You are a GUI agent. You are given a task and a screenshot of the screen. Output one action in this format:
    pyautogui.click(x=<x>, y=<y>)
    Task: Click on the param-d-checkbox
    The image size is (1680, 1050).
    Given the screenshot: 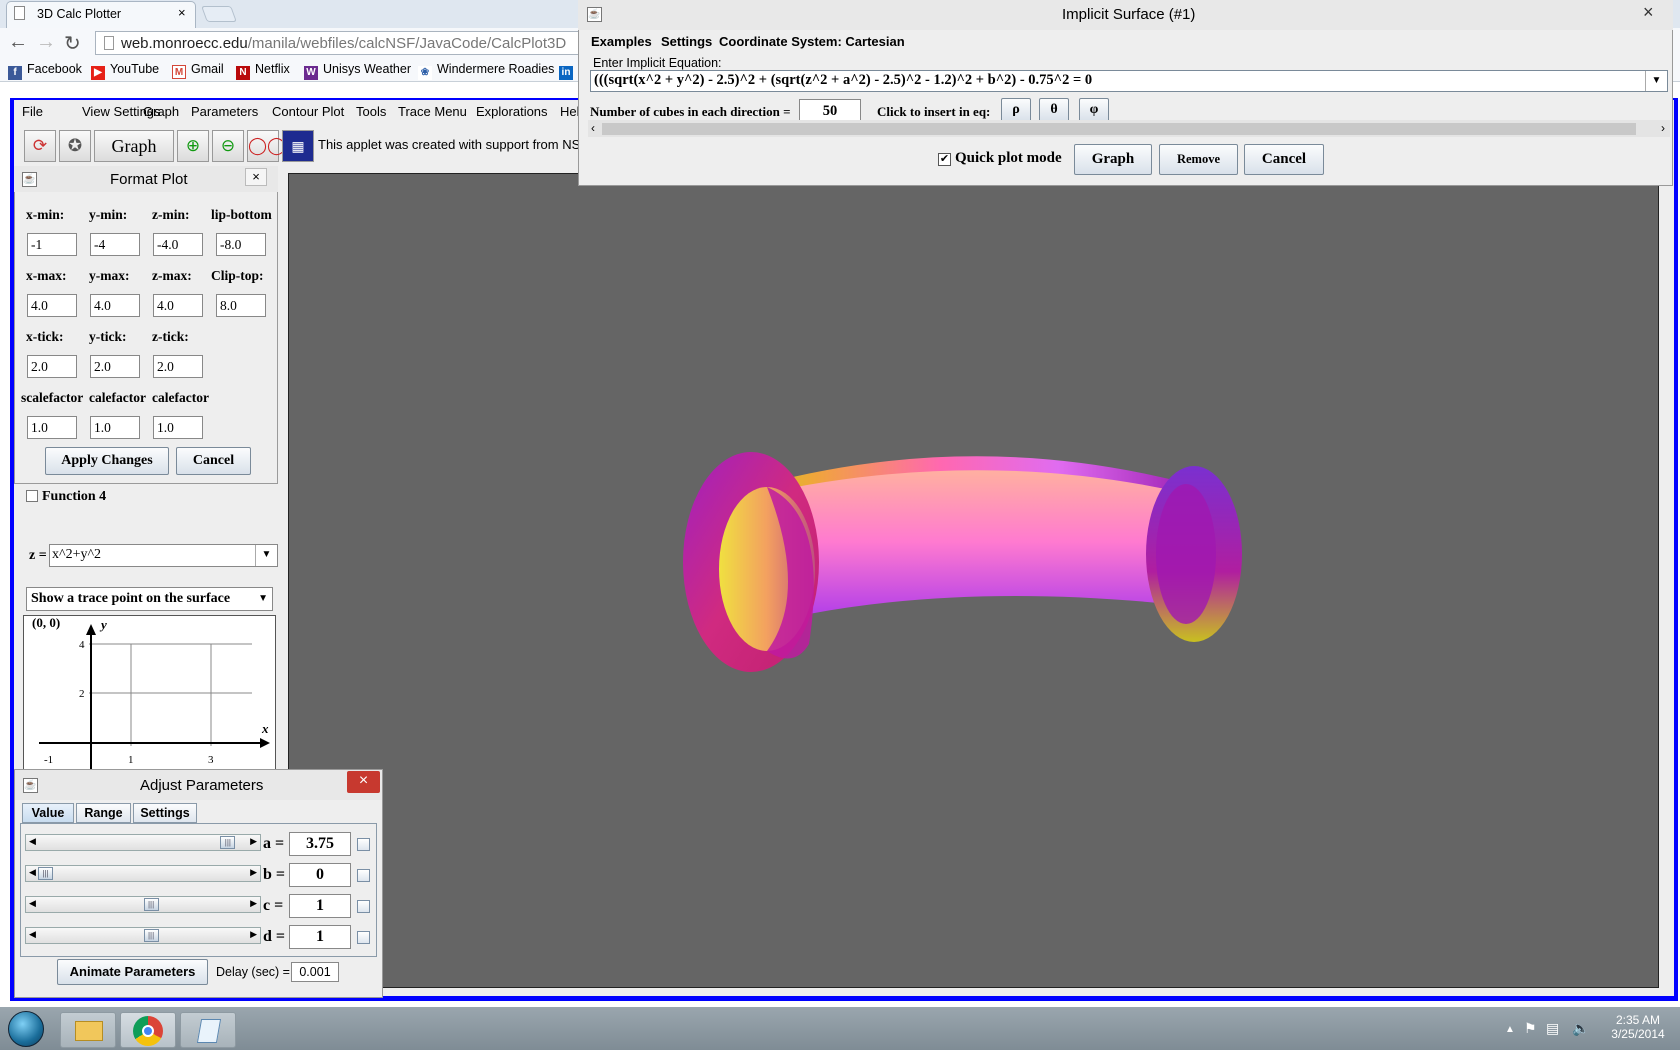 What is the action you would take?
    pyautogui.click(x=363, y=937)
    